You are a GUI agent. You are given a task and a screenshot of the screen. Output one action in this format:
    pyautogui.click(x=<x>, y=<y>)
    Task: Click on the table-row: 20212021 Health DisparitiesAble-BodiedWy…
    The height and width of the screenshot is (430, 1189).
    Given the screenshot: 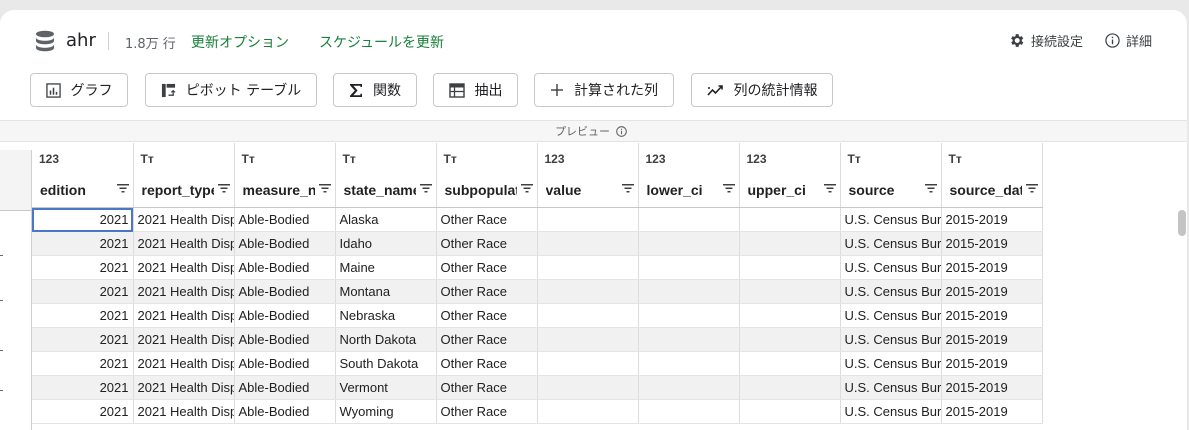 What is the action you would take?
    pyautogui.click(x=537, y=411)
    